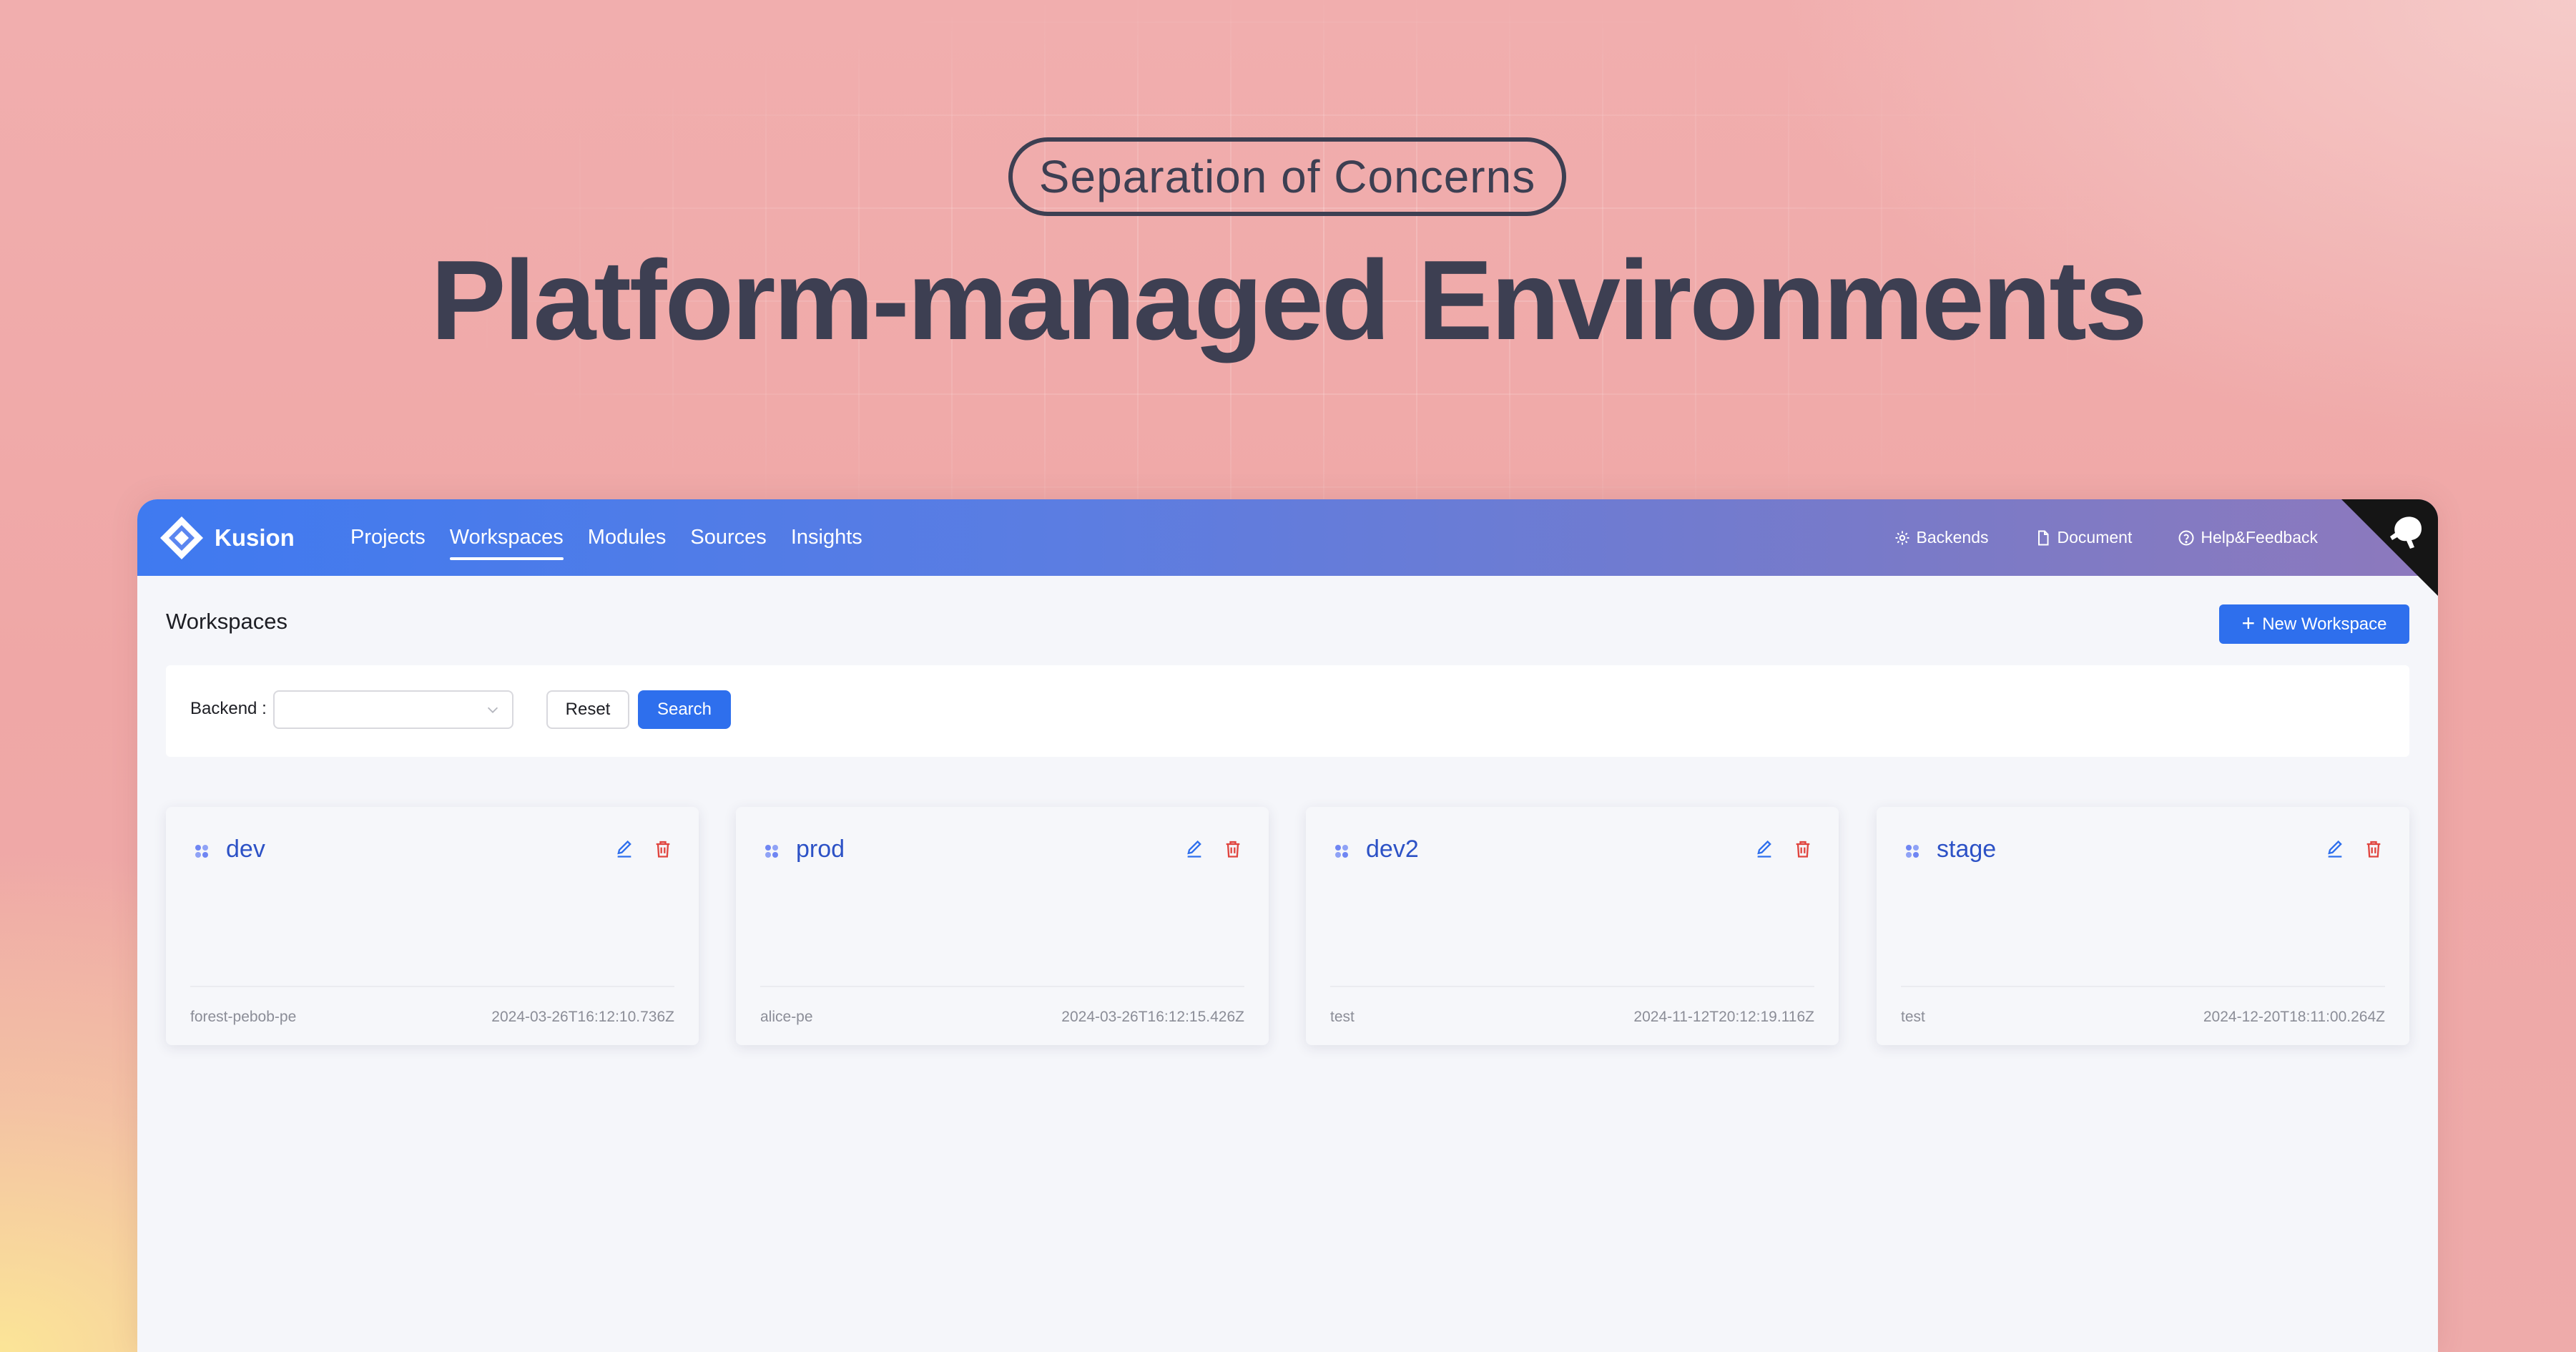 This screenshot has width=2576, height=1352. I want to click on brand-name: Kusion, so click(255, 538).